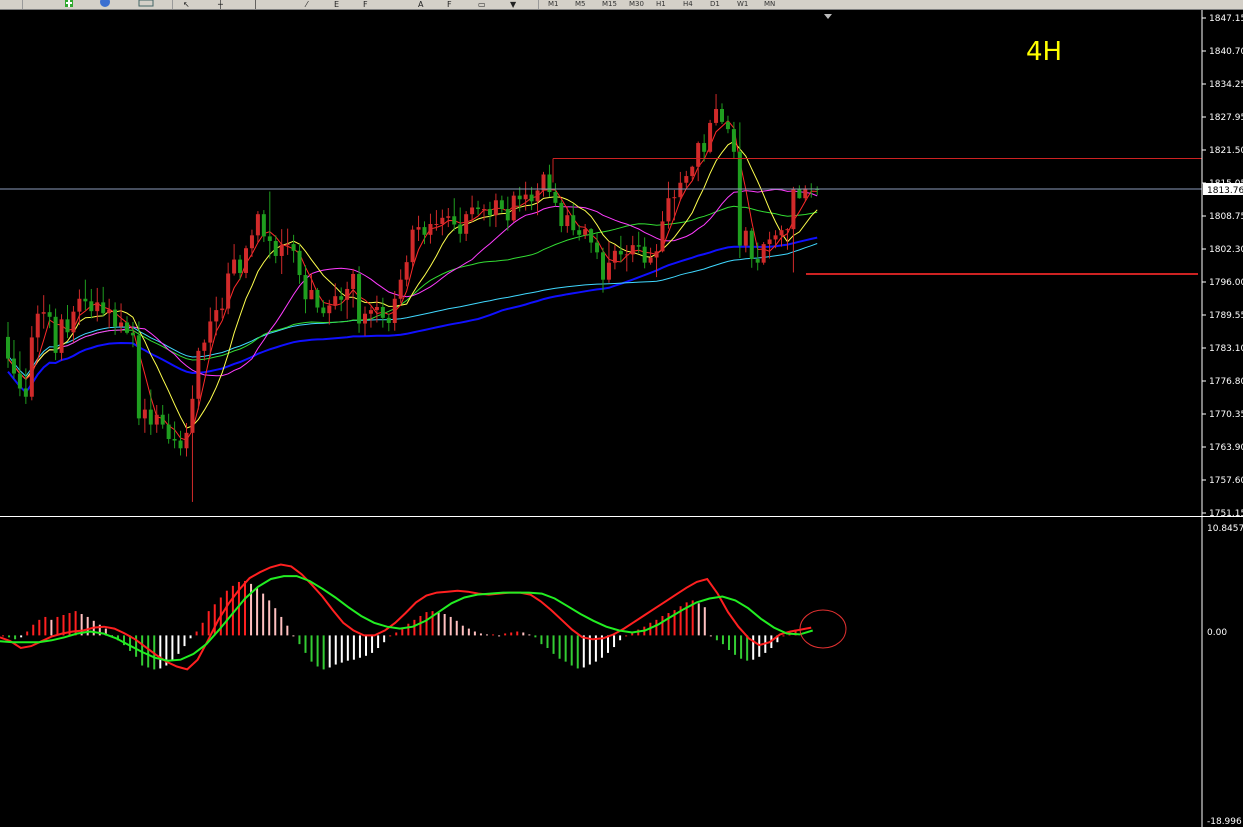  I want to click on timeframe-button-h1: H1, so click(661, 4).